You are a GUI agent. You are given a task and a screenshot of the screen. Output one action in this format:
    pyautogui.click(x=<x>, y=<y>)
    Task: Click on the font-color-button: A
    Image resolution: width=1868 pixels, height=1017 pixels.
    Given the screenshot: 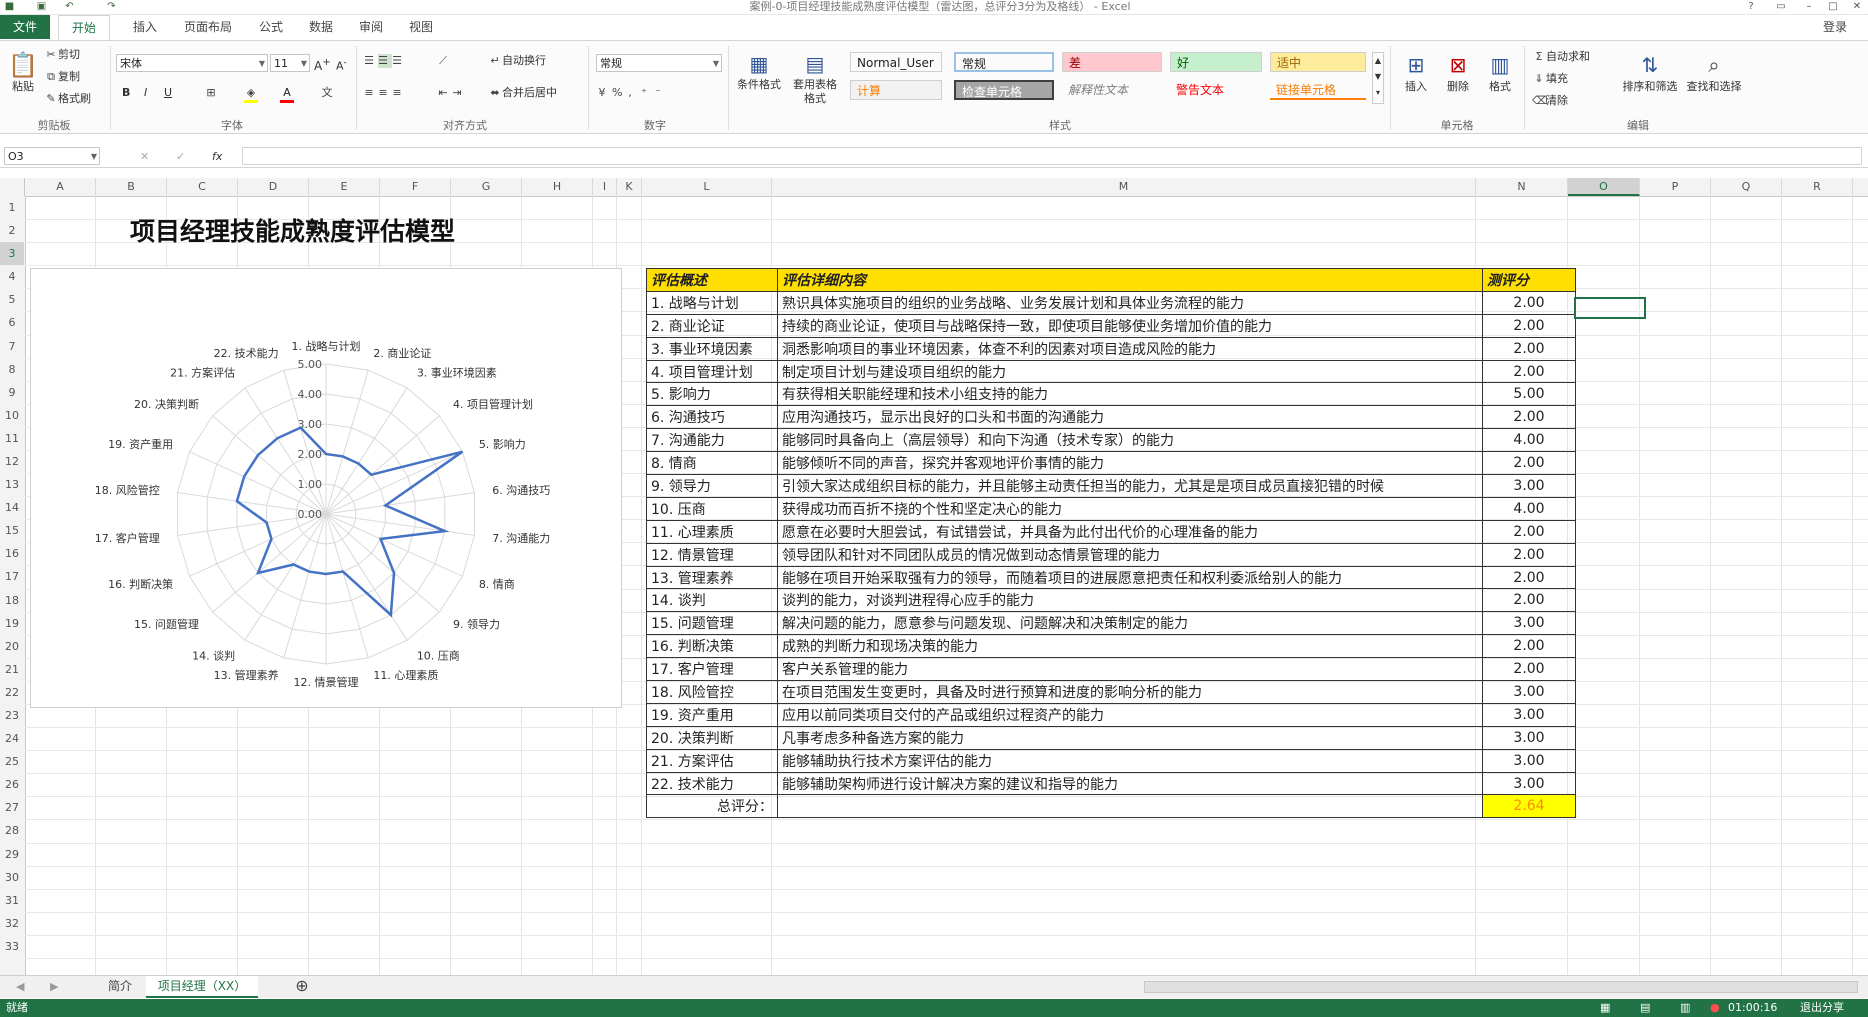 What is the action you would take?
    pyautogui.click(x=287, y=94)
    